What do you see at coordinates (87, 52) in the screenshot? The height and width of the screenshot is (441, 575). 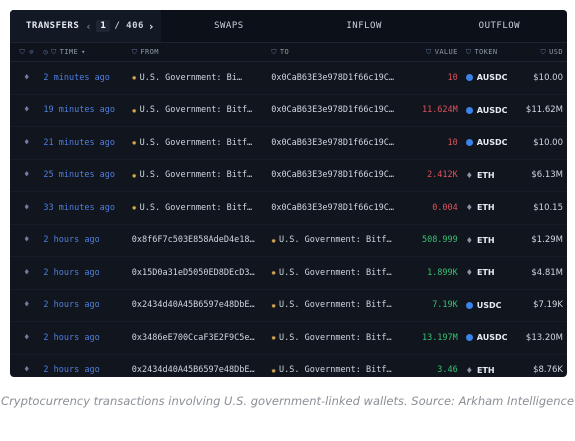 I see `header-time: ◷ ⛉ TIME ▾` at bounding box center [87, 52].